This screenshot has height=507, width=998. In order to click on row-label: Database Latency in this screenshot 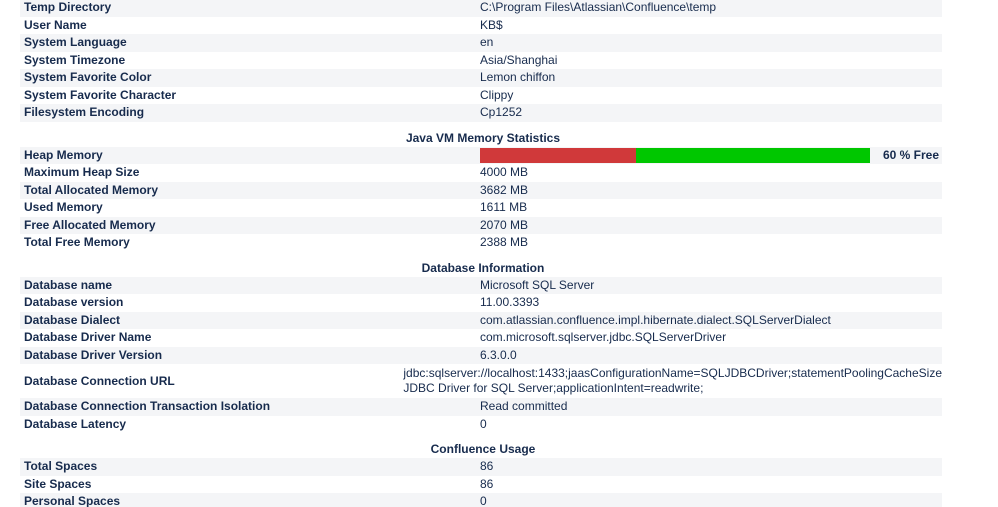, I will do `click(75, 423)`.